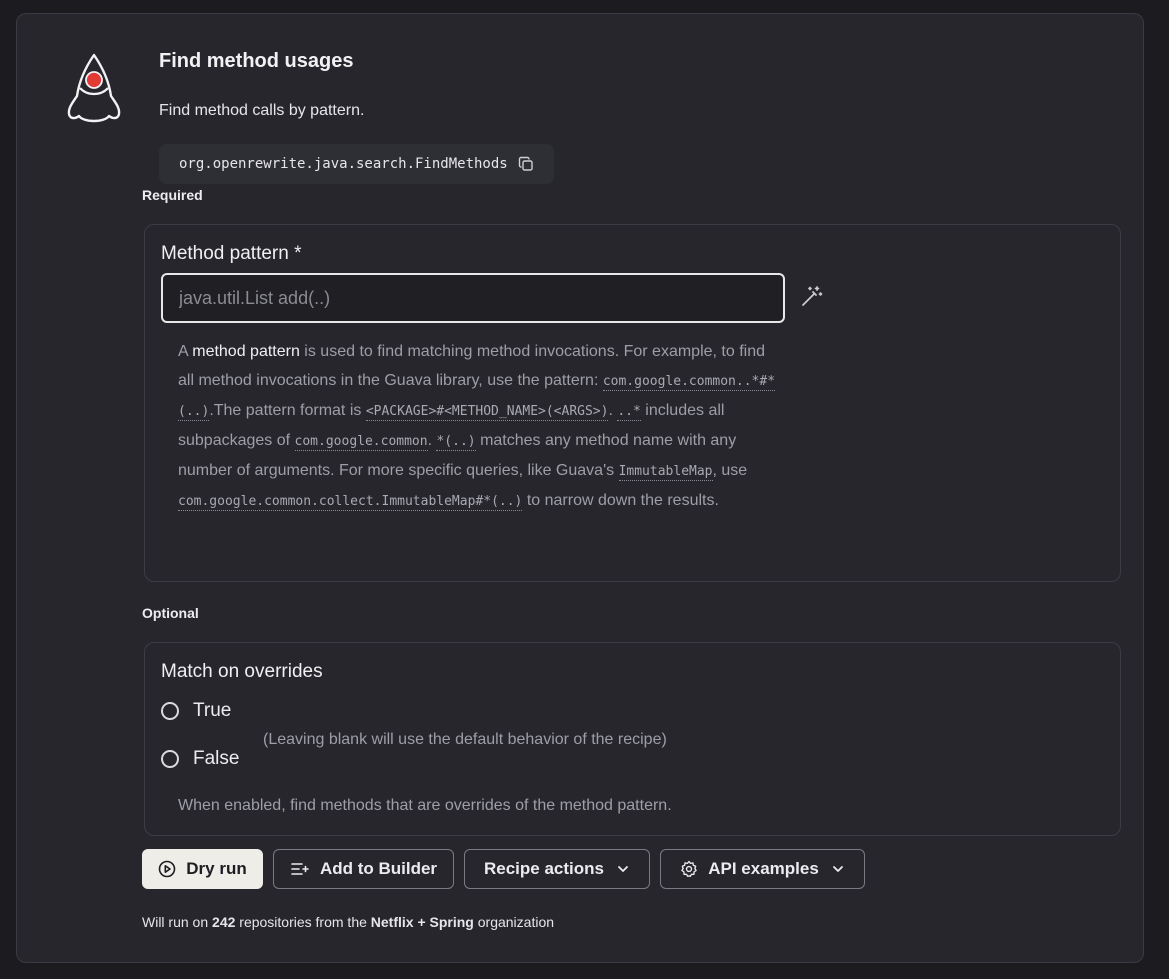 The image size is (1169, 979). I want to click on dry-run-button: Dry run, so click(202, 869).